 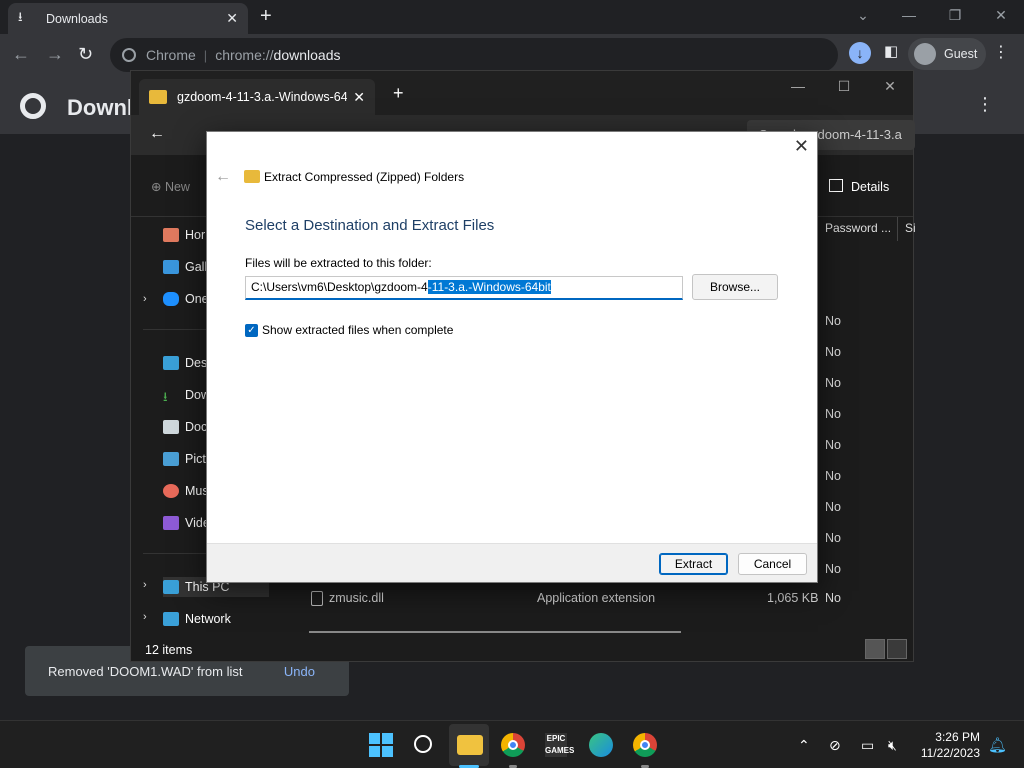 What do you see at coordinates (185, 267) in the screenshot?
I see `nav-item-gallery: Gall` at bounding box center [185, 267].